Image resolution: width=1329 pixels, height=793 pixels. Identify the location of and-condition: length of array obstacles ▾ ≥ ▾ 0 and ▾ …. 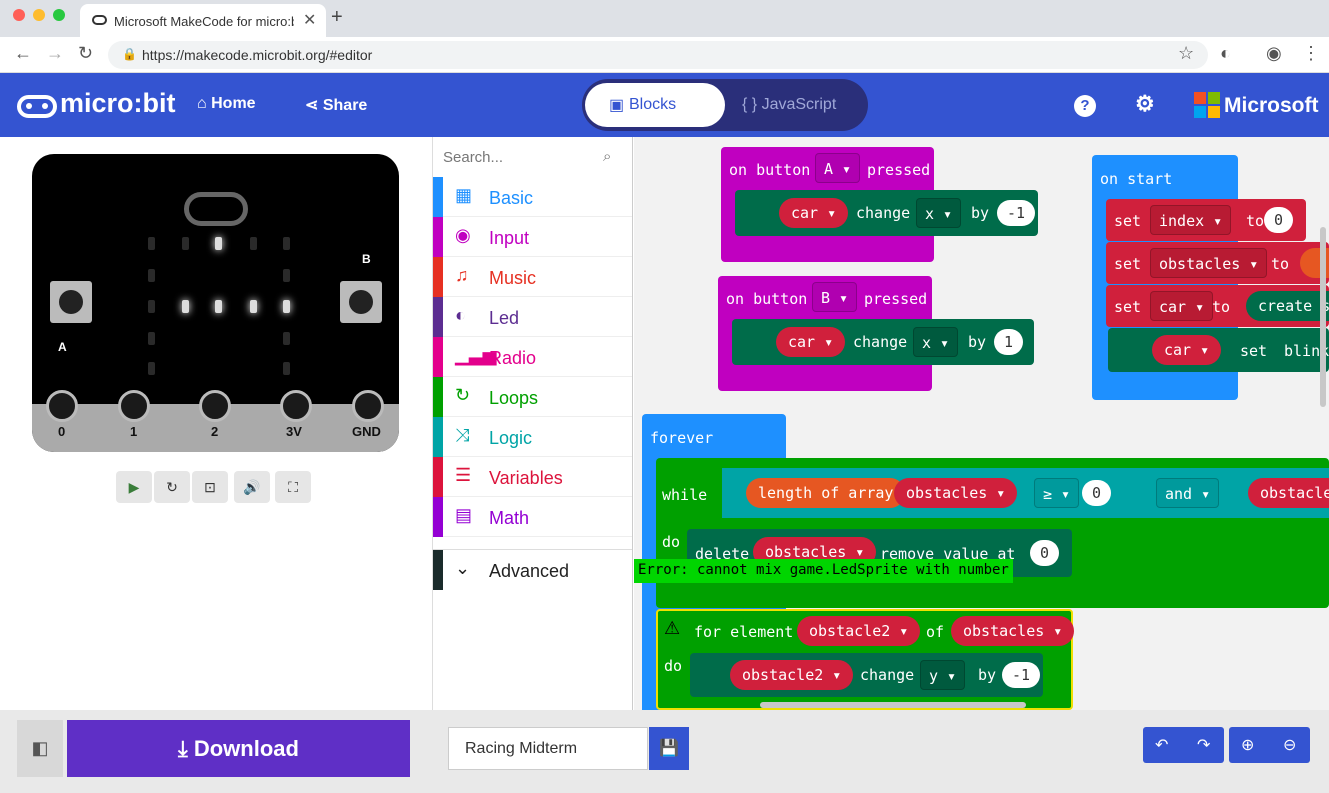
(1025, 493).